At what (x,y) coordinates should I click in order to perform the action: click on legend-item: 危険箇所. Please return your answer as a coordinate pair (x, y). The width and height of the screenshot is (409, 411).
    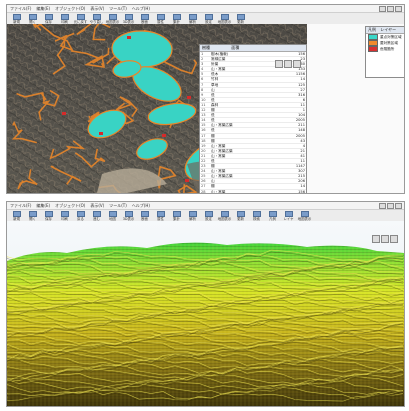
    Looking at the image, I should click on (385, 49).